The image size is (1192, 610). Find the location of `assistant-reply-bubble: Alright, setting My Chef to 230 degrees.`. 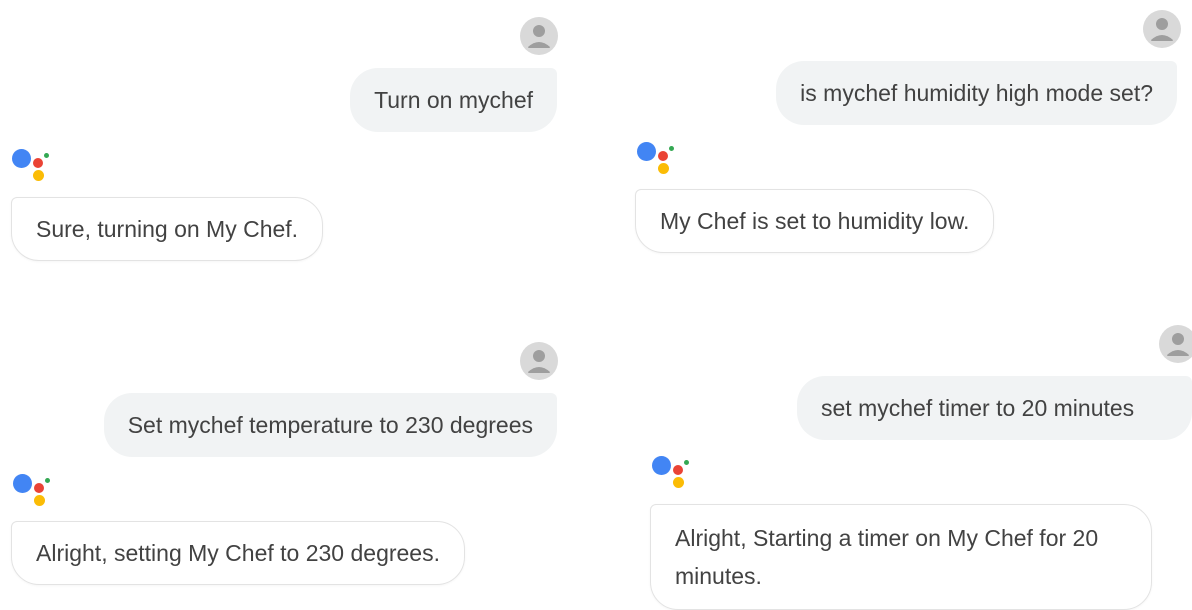

assistant-reply-bubble: Alright, setting My Chef to 230 degrees. is located at coordinates (238, 553).